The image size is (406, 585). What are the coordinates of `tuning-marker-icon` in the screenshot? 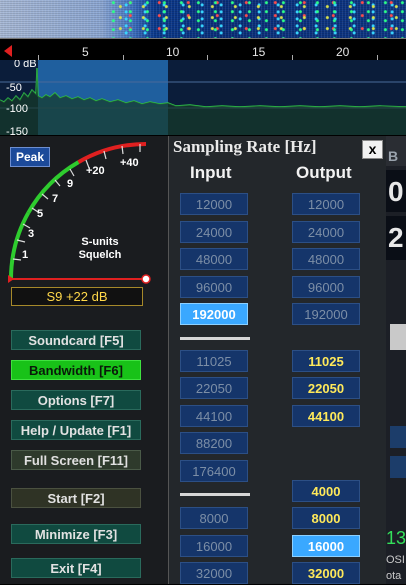 It's located at (8, 51).